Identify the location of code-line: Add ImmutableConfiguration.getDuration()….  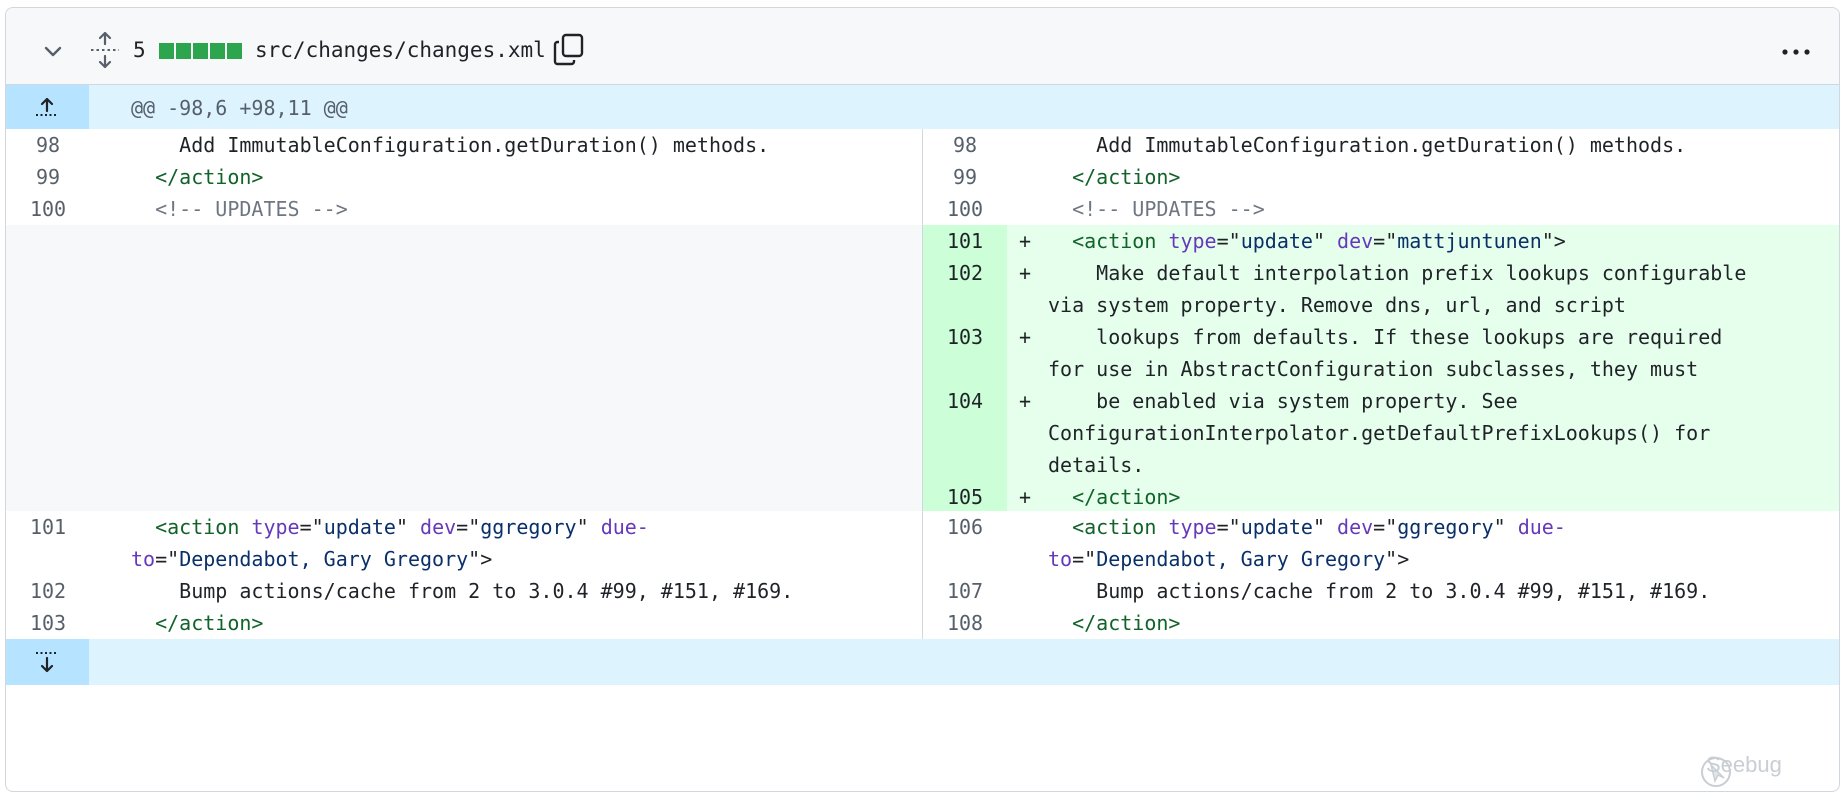
(521, 145).